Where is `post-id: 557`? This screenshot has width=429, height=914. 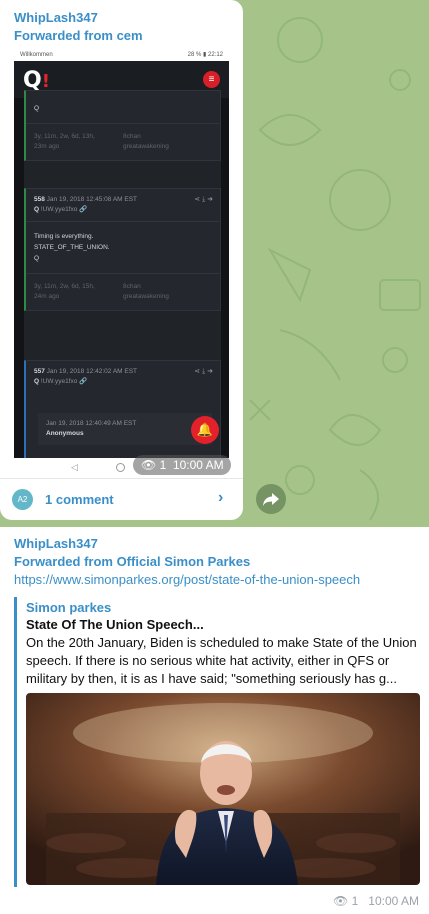 post-id: 557 is located at coordinates (39, 371).